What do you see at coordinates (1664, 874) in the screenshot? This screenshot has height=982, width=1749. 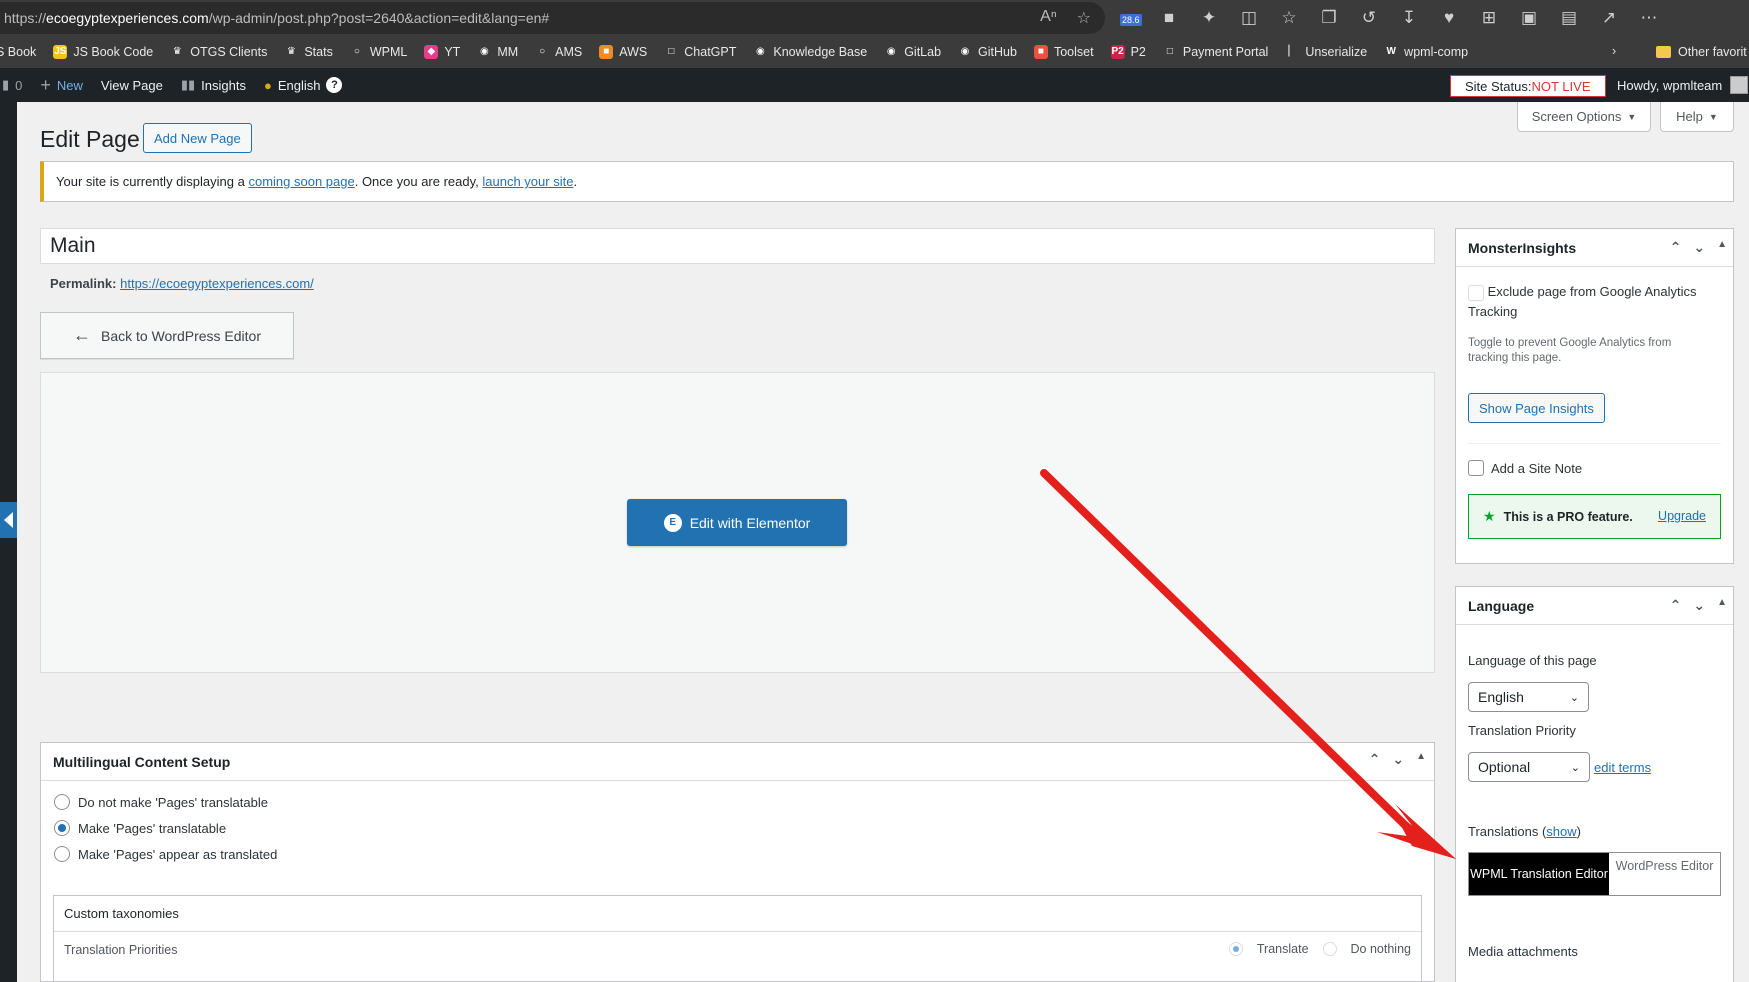 I see `wordpress-editor-tab: WordPress Editor` at bounding box center [1664, 874].